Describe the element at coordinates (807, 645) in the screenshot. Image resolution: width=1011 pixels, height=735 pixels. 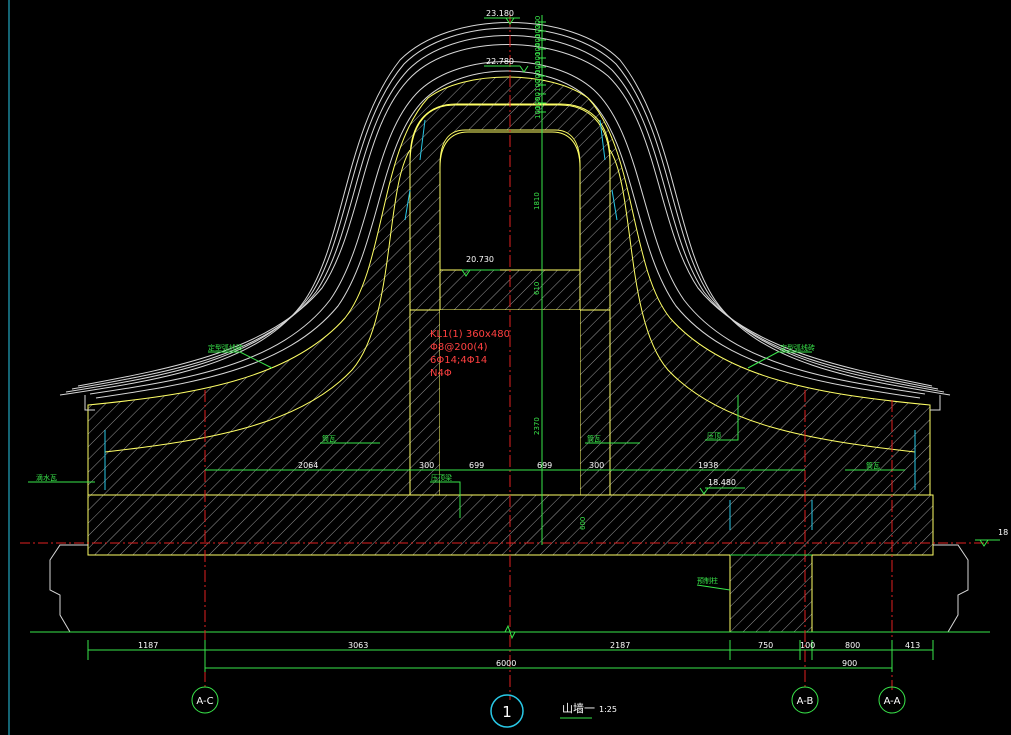
I see `bdim-4: 100` at that location.